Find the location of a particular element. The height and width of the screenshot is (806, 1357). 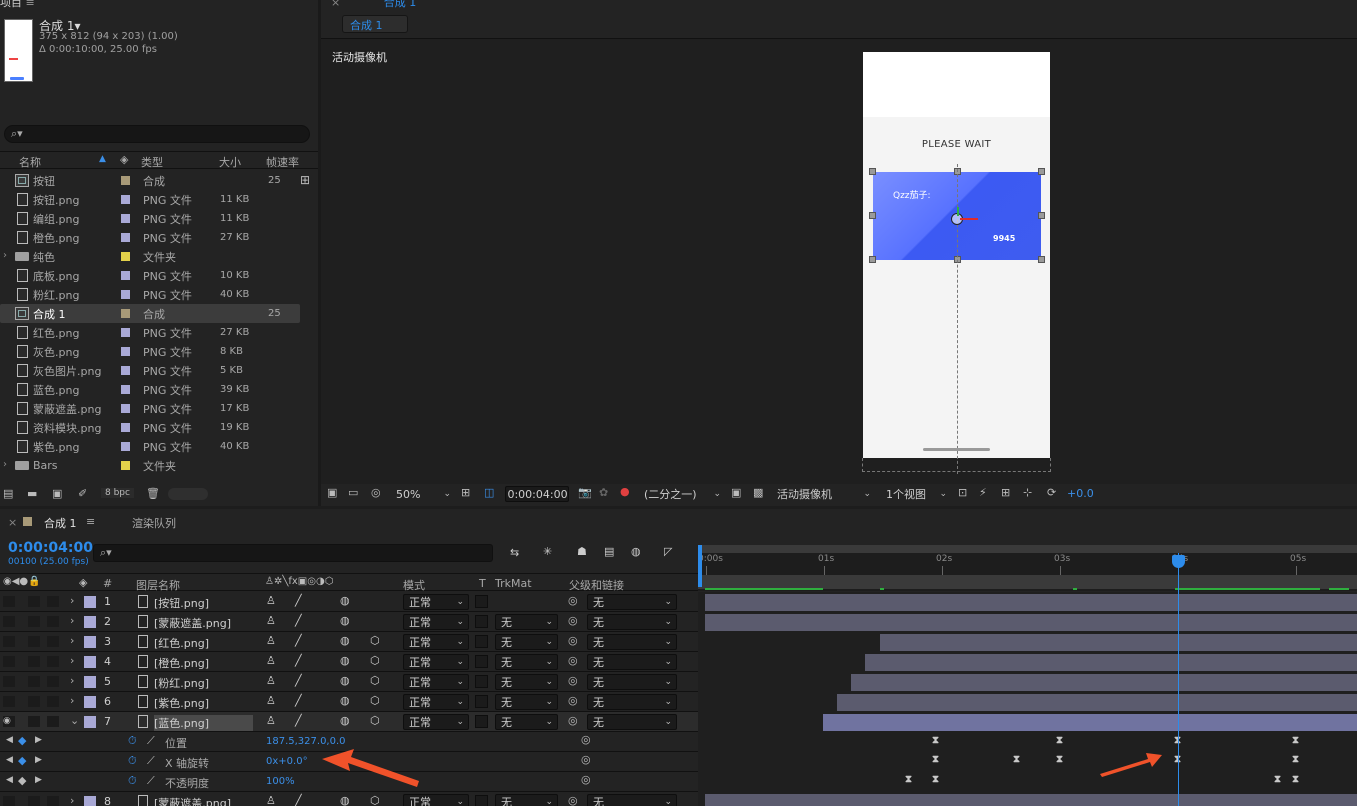

switches-icons: ♙✲╲fx▣◎◑⬡ is located at coordinates (299, 581).